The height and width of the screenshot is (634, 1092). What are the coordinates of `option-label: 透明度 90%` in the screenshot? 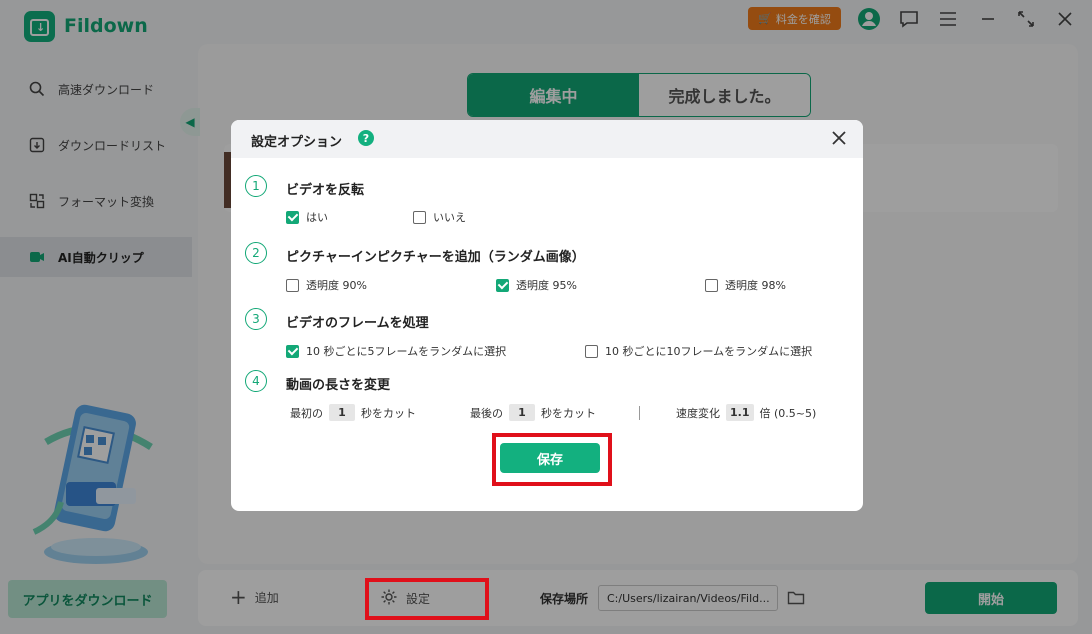 It's located at (336, 285).